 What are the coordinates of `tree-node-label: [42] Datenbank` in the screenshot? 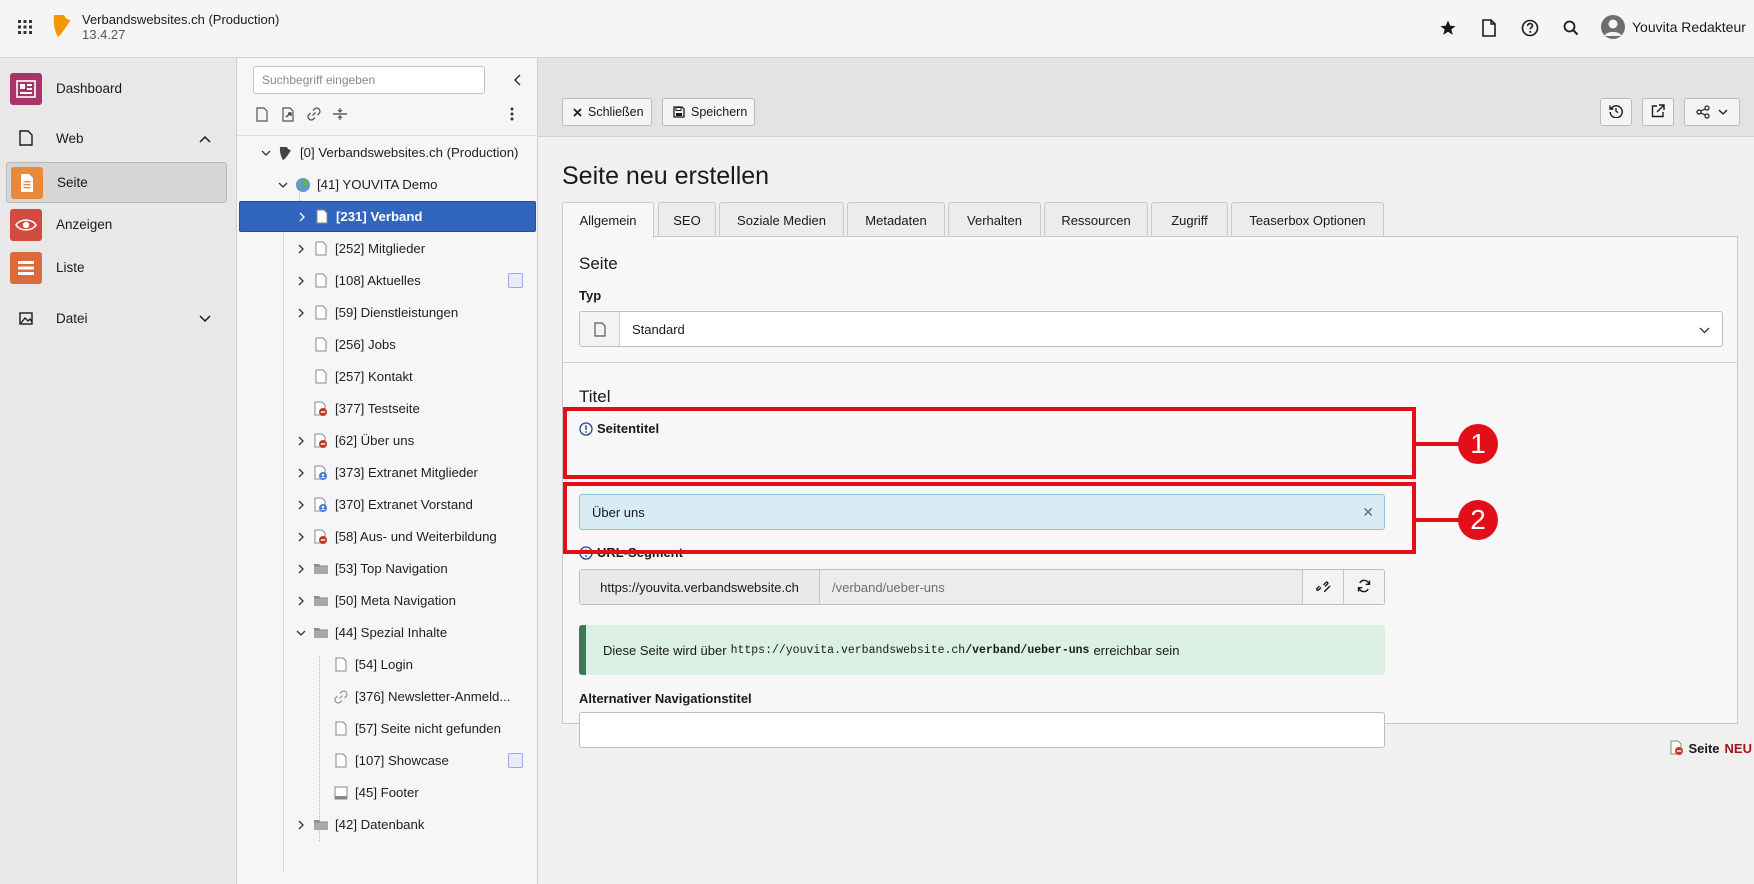 It's located at (380, 824).